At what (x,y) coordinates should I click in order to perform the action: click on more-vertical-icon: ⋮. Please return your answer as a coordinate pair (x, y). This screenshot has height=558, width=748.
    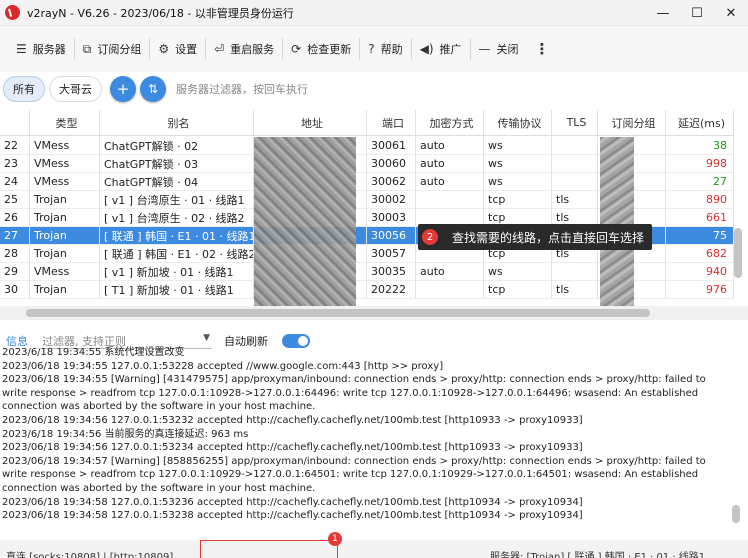
    Looking at the image, I should click on (542, 49).